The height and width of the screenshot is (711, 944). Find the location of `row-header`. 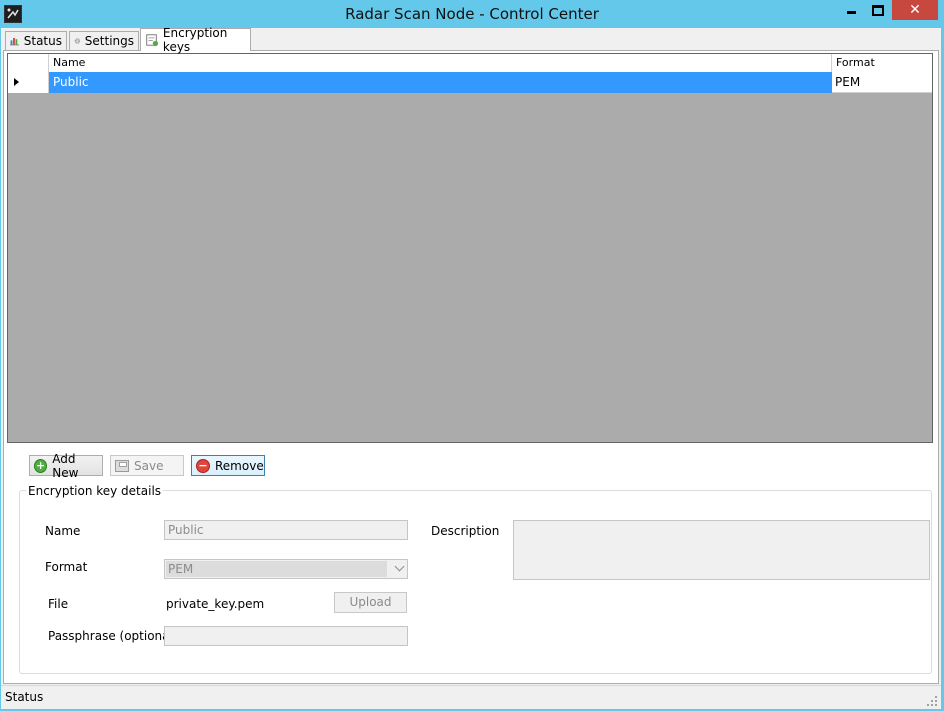

row-header is located at coordinates (28, 82).